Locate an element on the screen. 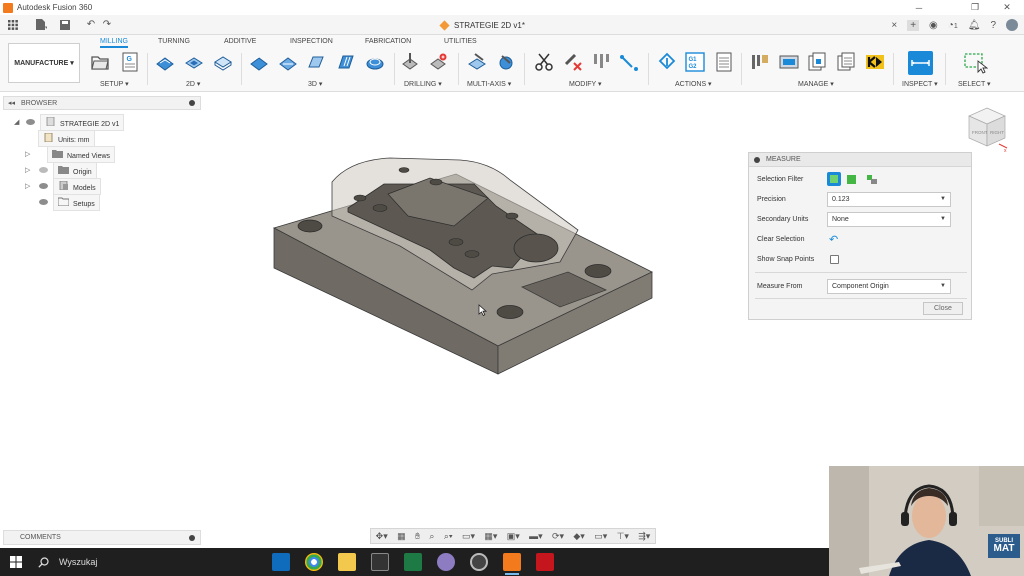  fit-zoom-icon: ⌕▾ is located at coordinates (448, 536).